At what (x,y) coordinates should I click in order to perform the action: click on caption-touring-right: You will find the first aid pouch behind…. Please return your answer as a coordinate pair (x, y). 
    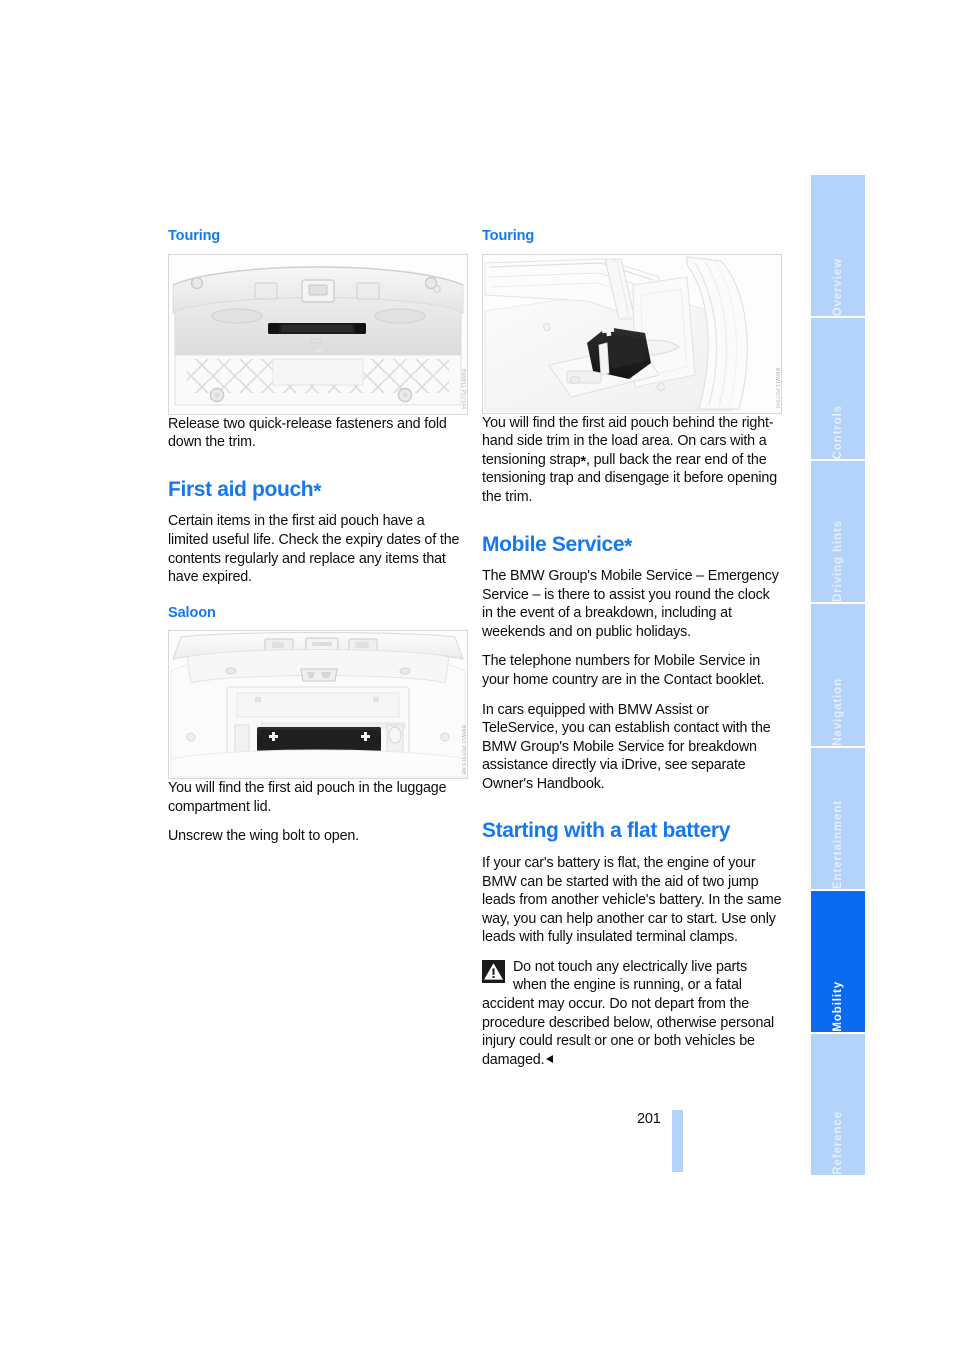
    Looking at the image, I should click on (630, 459).